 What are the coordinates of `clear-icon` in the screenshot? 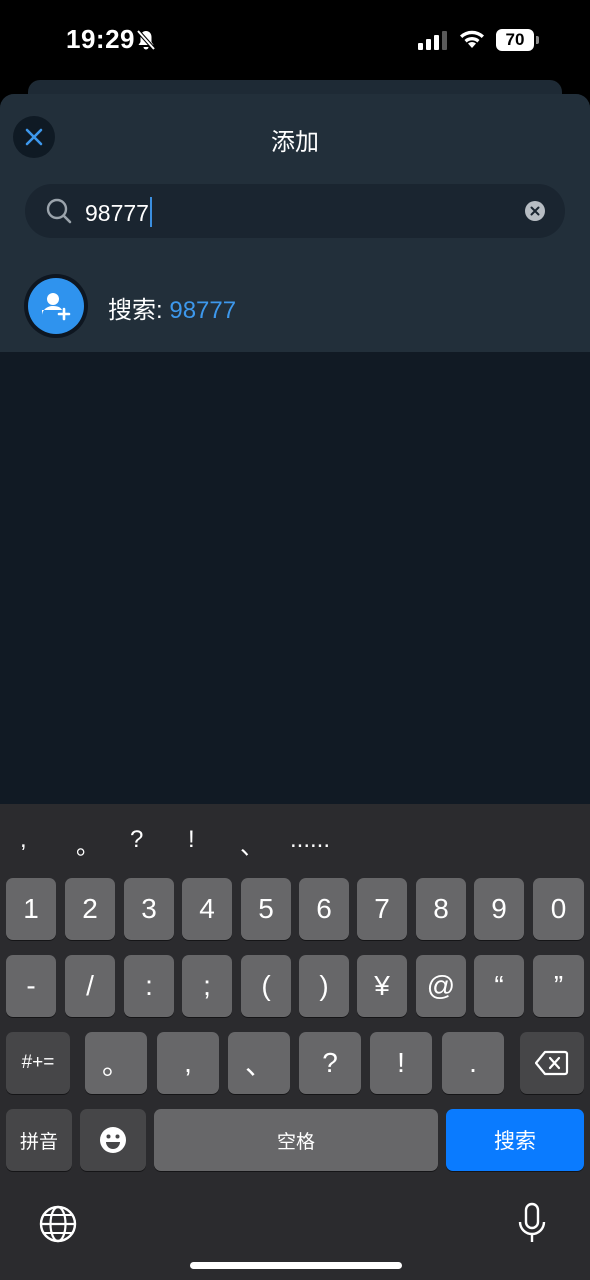 It's located at (535, 211).